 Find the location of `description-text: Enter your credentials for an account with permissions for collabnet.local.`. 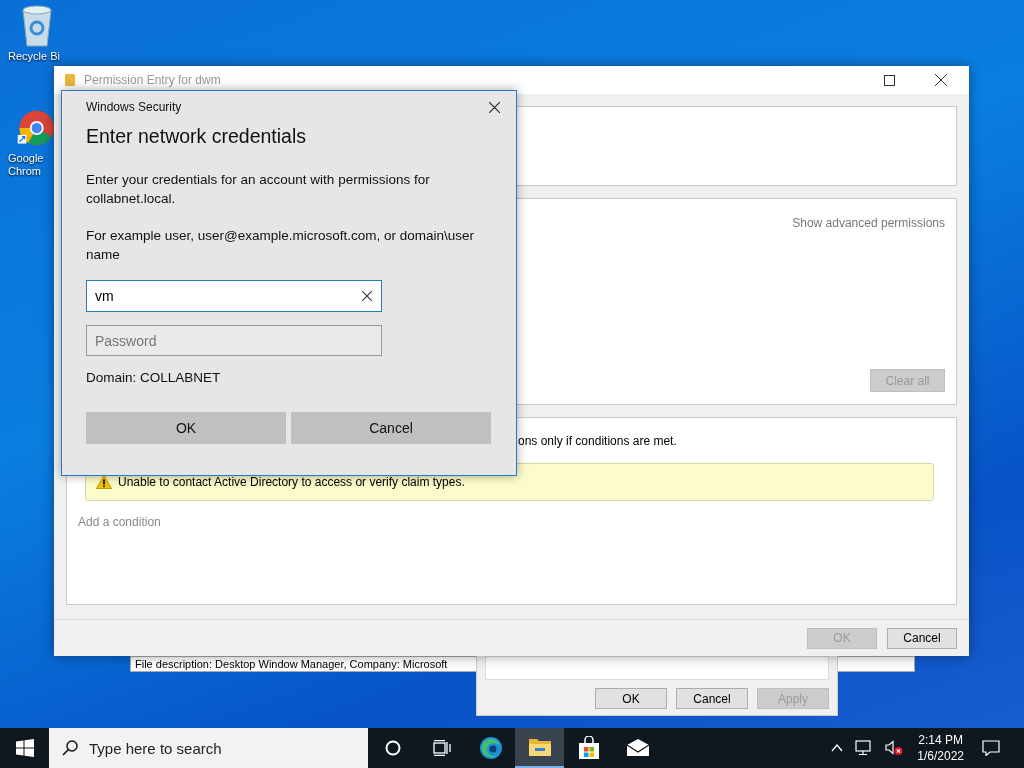

description-text: Enter your credentials for an account with permissions for collabnet.local. is located at coordinates (258, 189).